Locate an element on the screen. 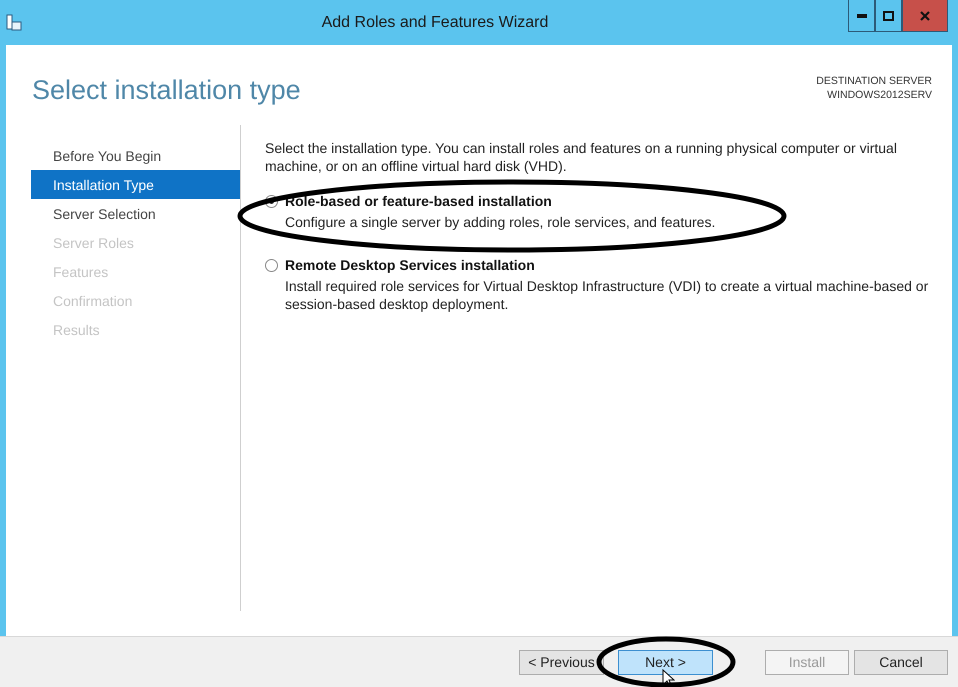 The height and width of the screenshot is (687, 958). page-title: Select installation type is located at coordinates (166, 91).